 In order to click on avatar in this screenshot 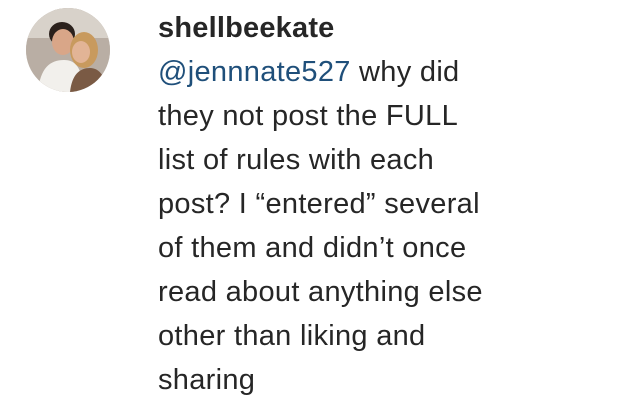, I will do `click(68, 50)`.